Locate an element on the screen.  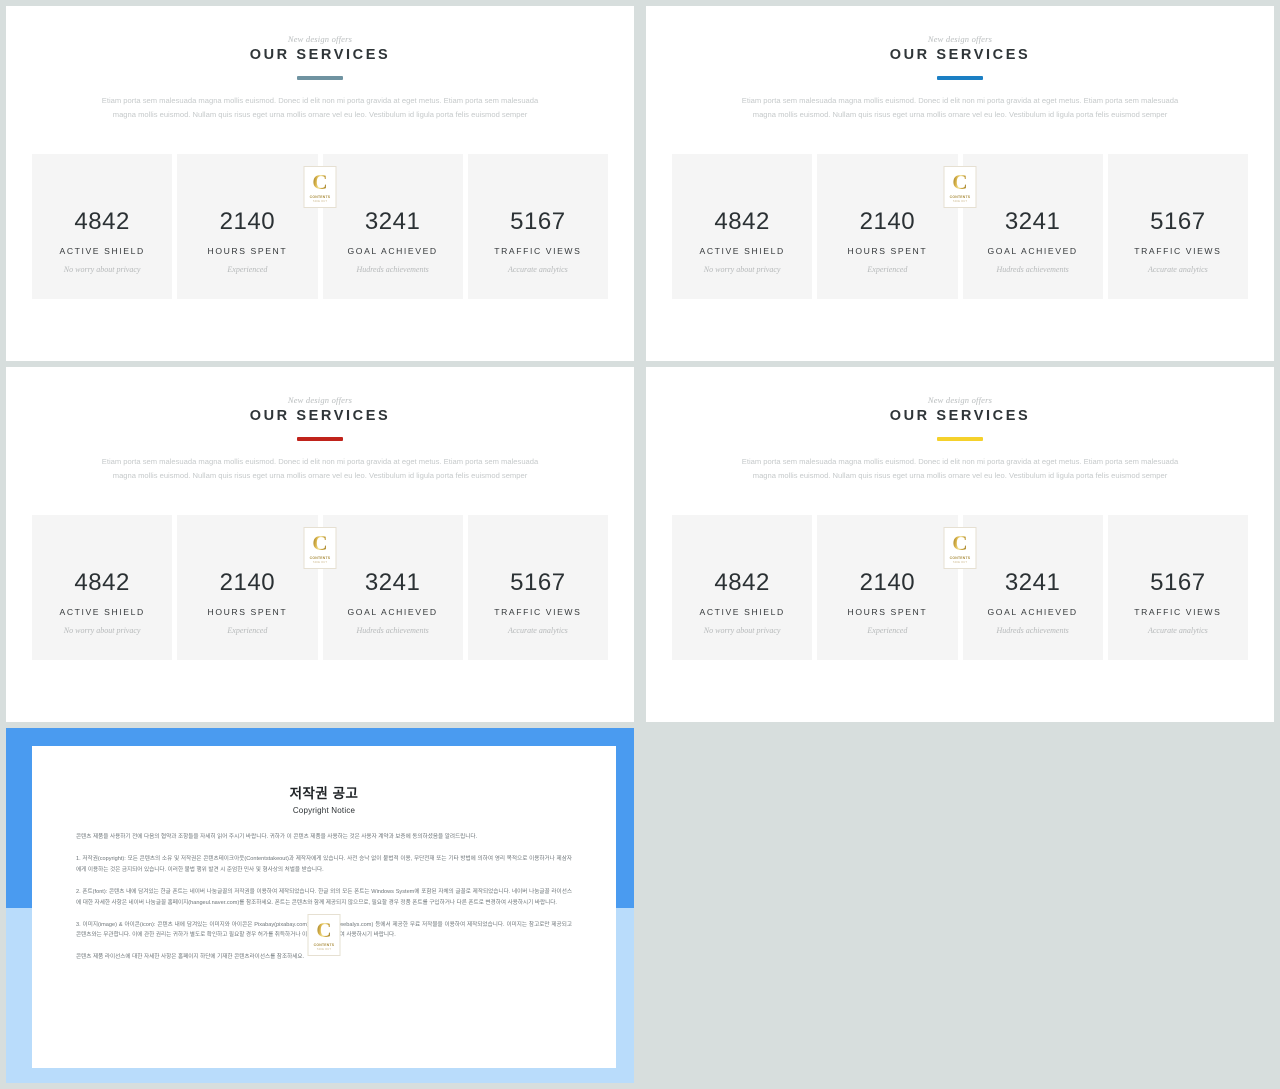
copyright-title-korean: 저작권 공고 is located at coordinates (324, 793).